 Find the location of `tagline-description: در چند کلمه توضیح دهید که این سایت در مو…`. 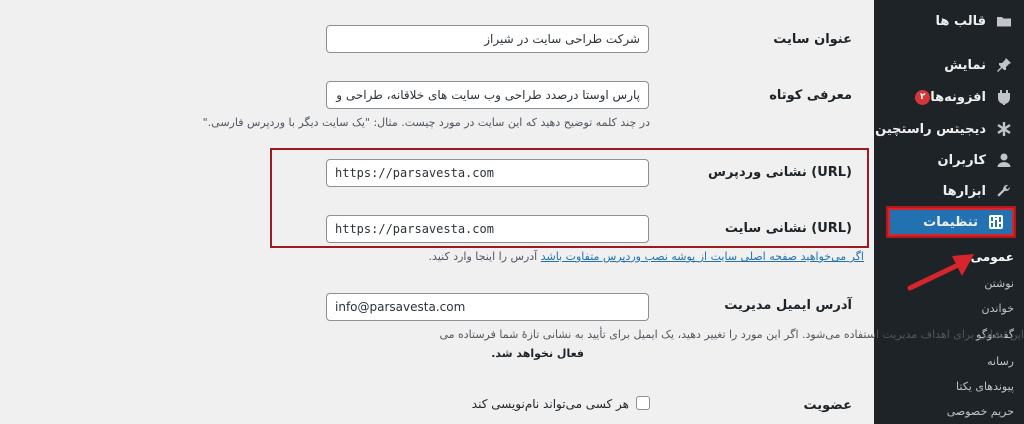

tagline-description: در چند کلمه توضیح دهید که این سایت در مو… is located at coordinates (426, 122).